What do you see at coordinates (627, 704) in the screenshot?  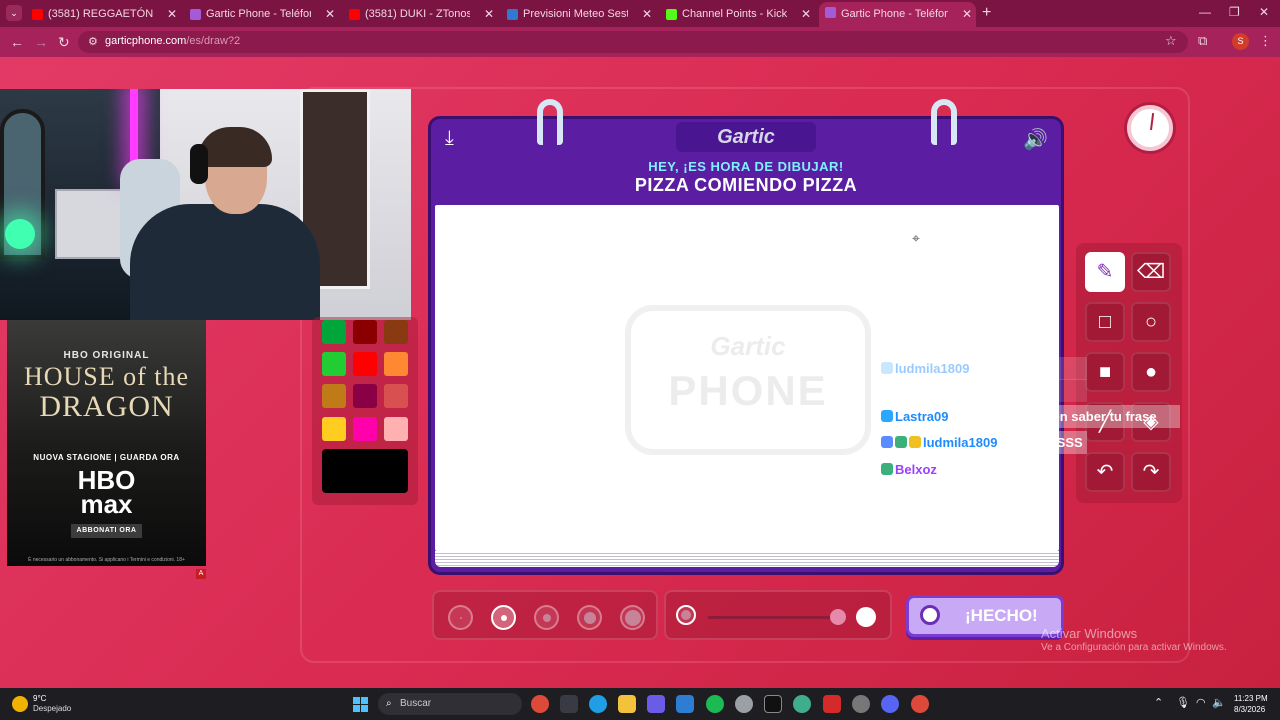 I see `file-explorer-icon` at bounding box center [627, 704].